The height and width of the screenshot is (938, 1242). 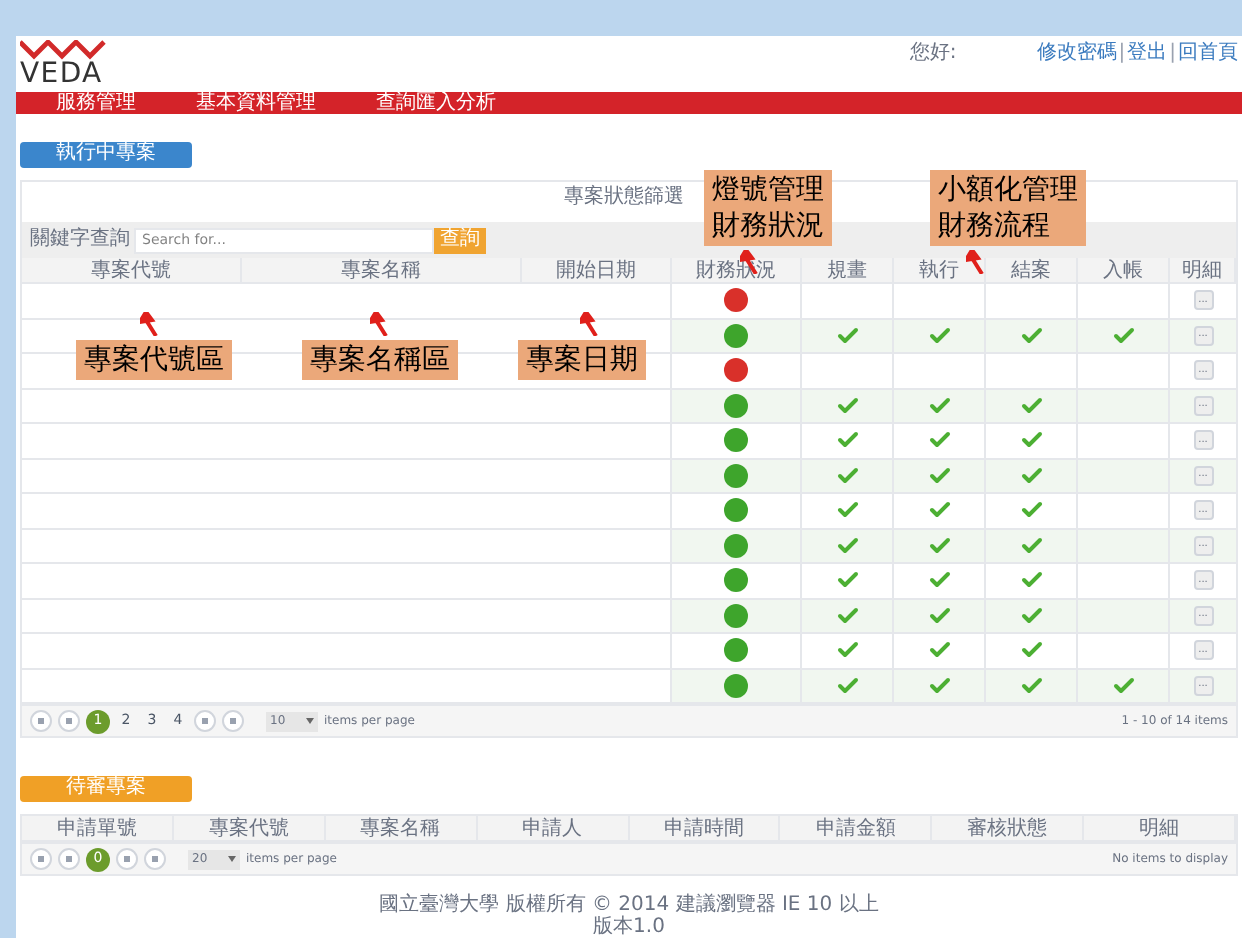 I want to click on section-button: 執行中專案, so click(x=106, y=154).